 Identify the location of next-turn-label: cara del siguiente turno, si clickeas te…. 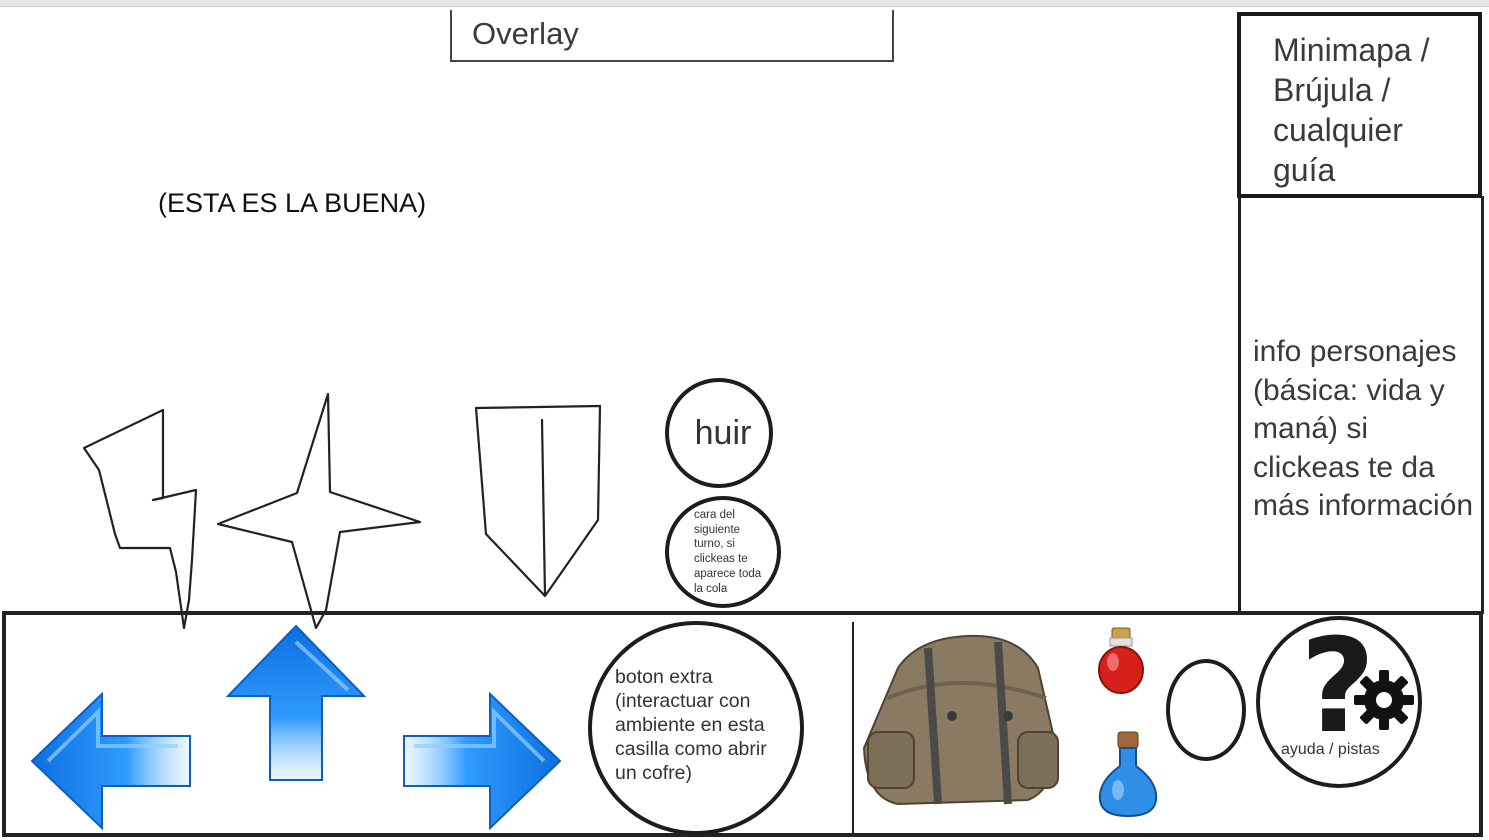
(728, 552).